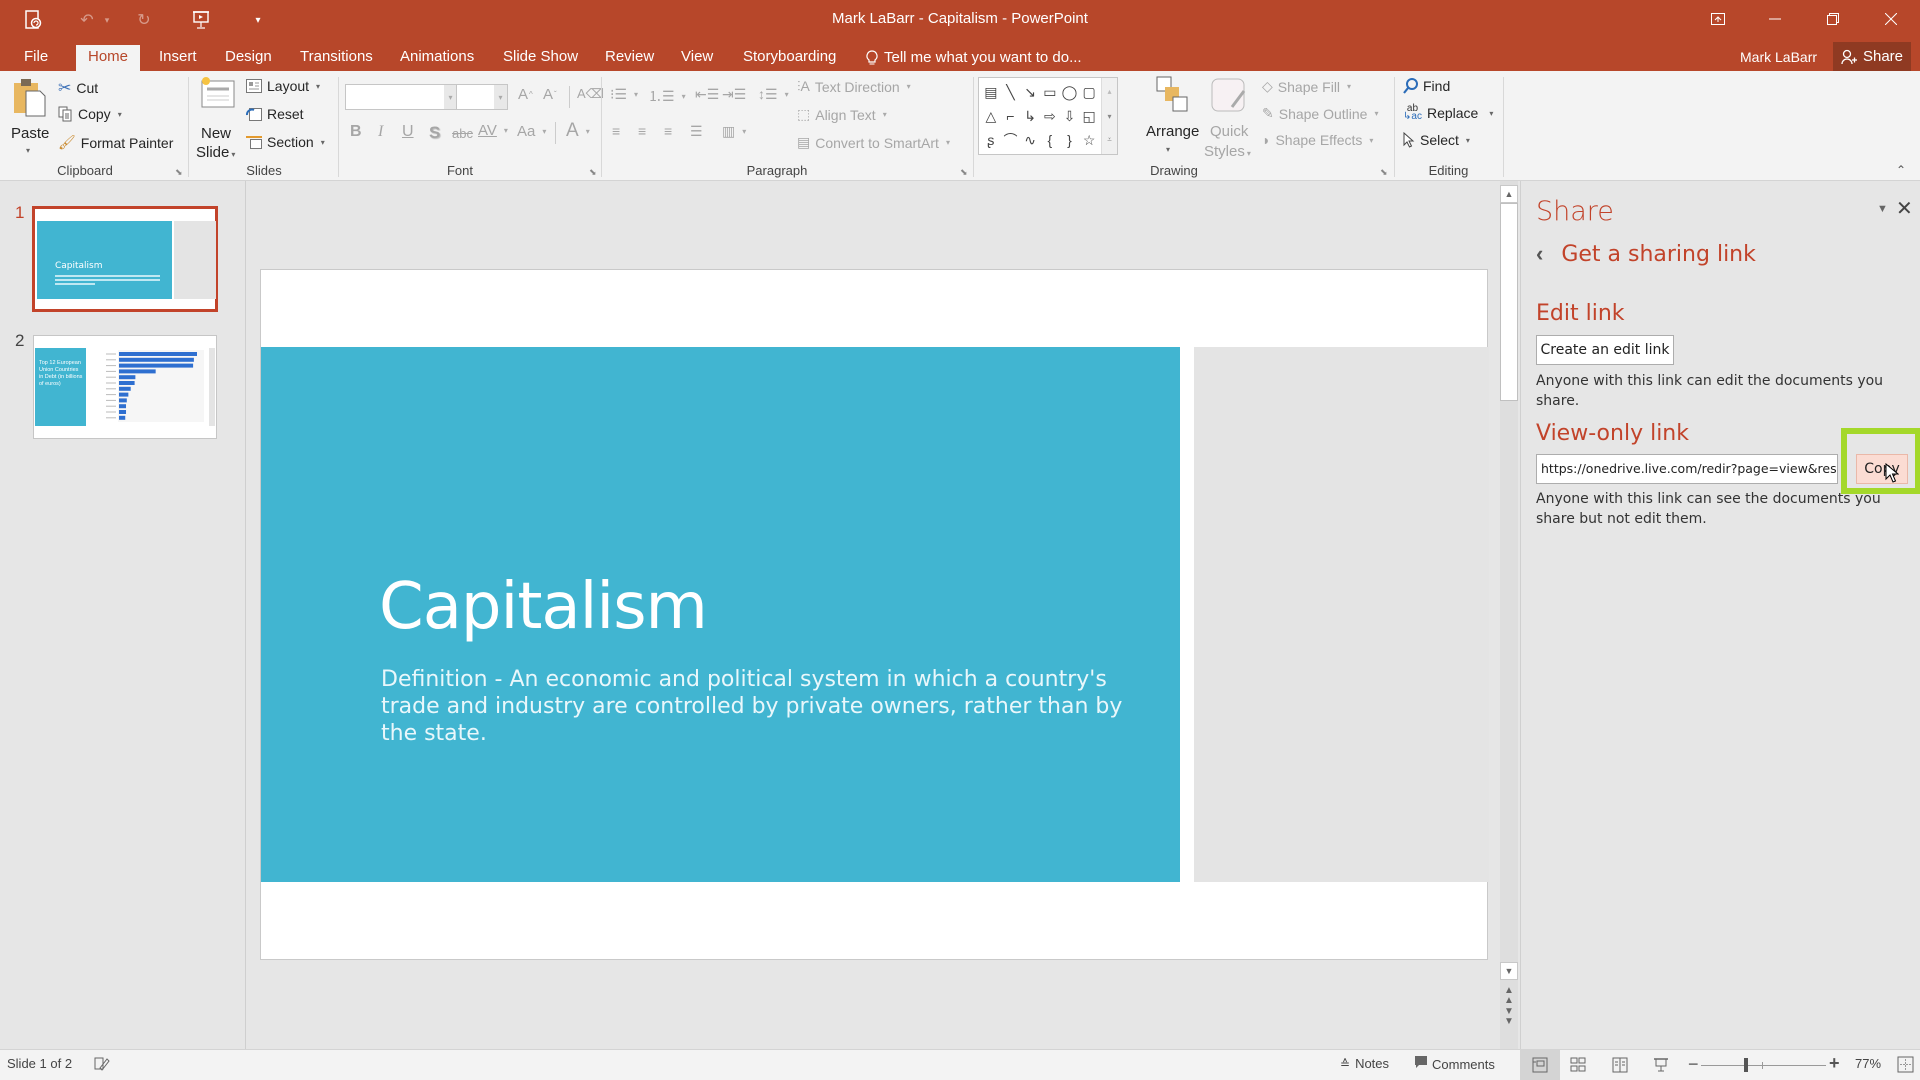  Describe the element at coordinates (1661, 1066) in the screenshot. I see `slideshow-view-button` at that location.